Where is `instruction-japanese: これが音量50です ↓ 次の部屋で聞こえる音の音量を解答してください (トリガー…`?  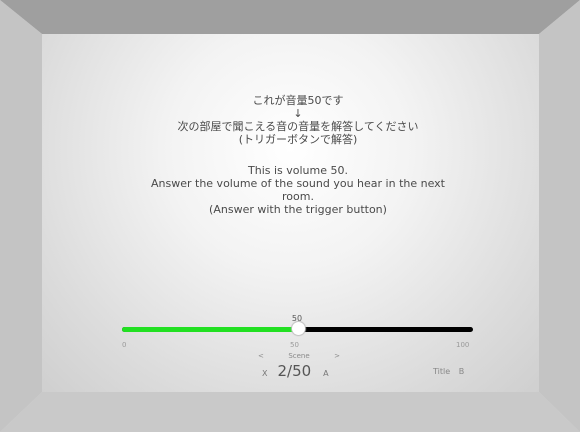
instruction-japanese: これが音量50です ↓ 次の部屋で聞こえる音の音量を解答してください (トリガー… is located at coordinates (298, 120).